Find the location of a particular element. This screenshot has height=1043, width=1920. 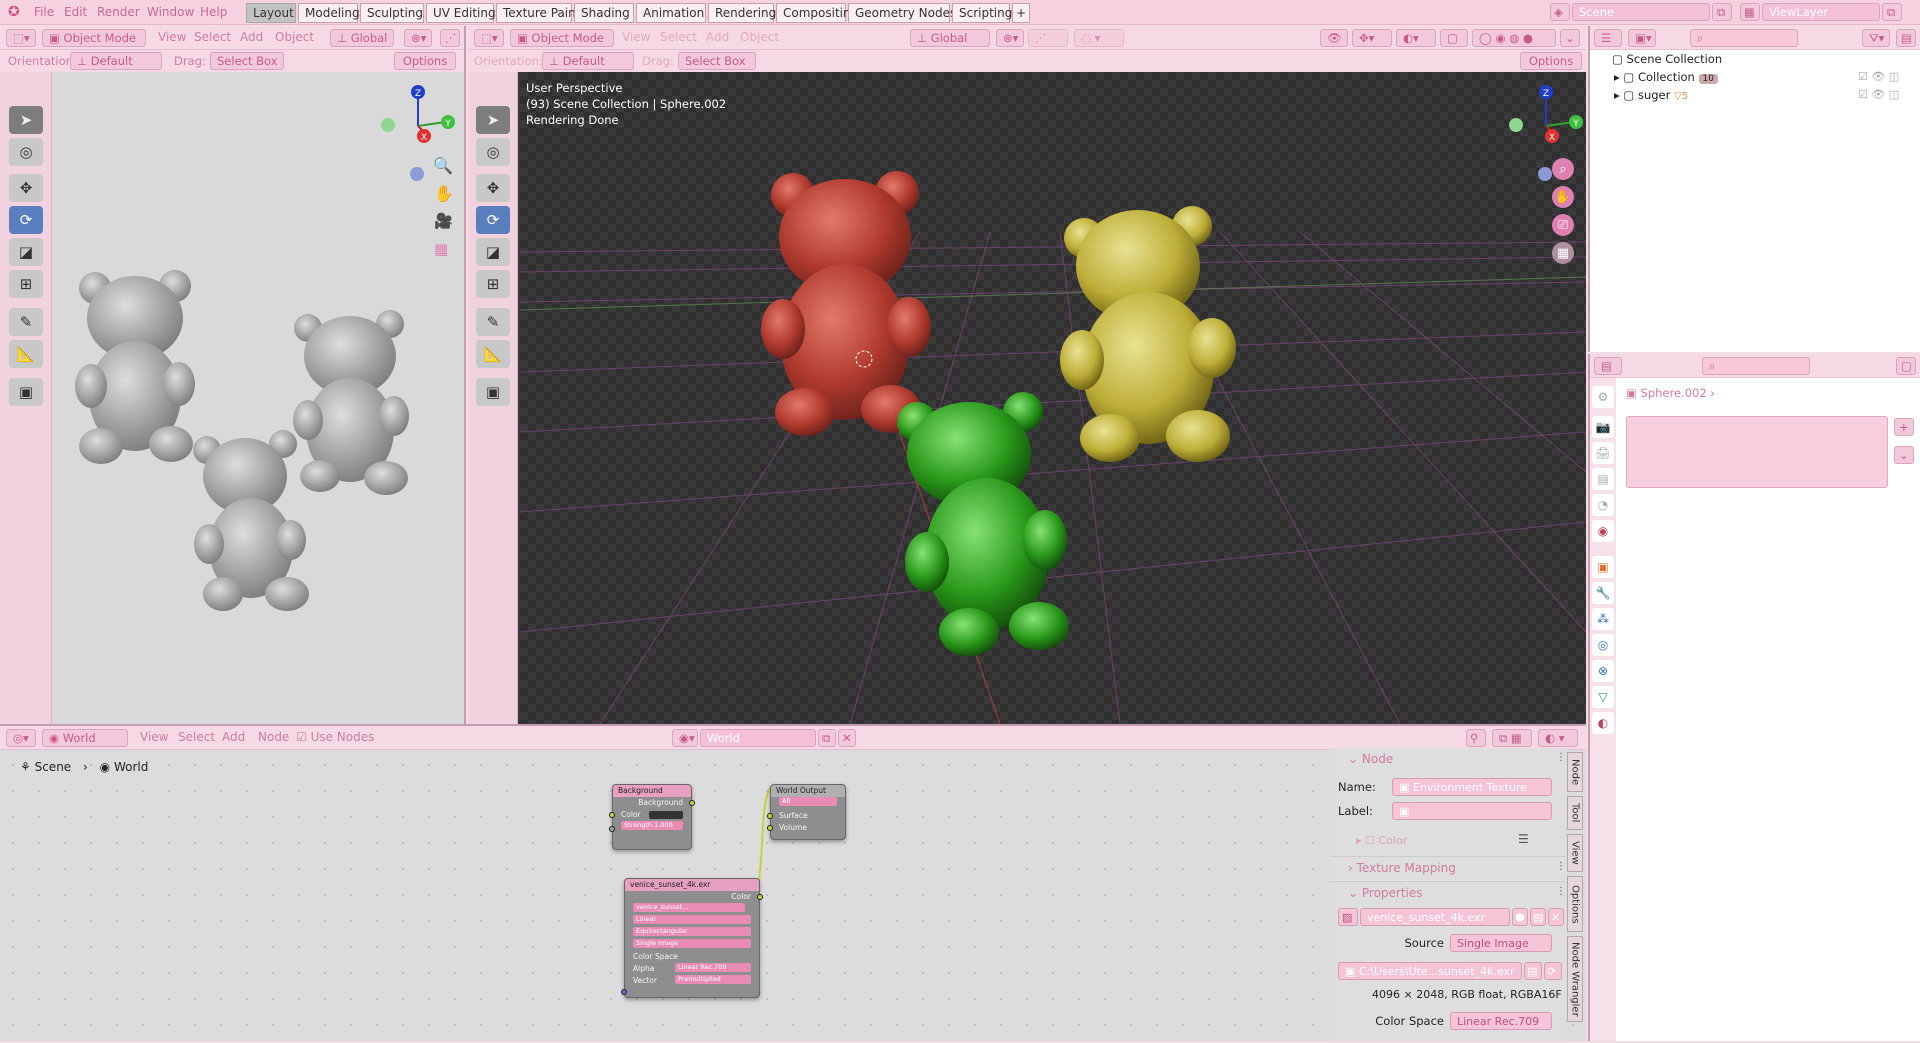

tab-compositing: Compositing is located at coordinates (817, 13).